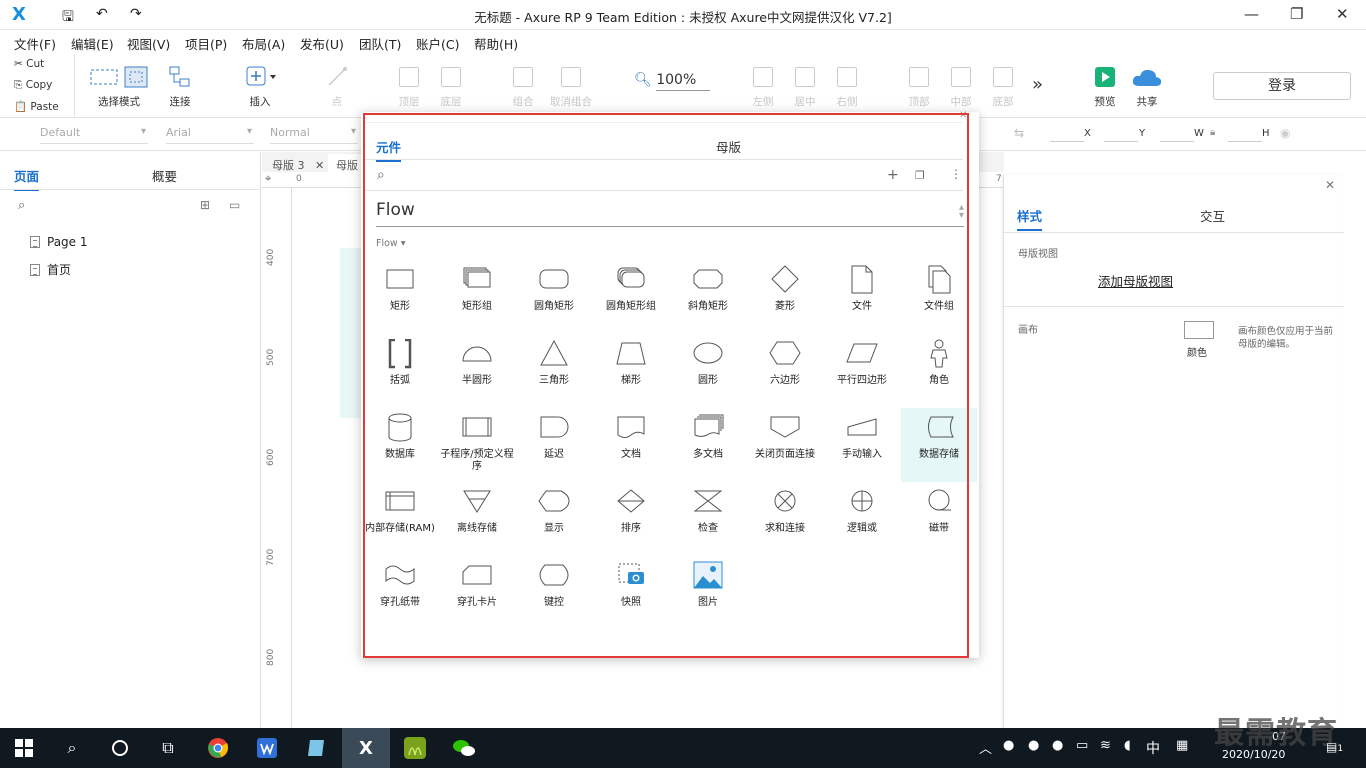  I want to click on shape-punched-tape: 穿孔纸带, so click(400, 585).